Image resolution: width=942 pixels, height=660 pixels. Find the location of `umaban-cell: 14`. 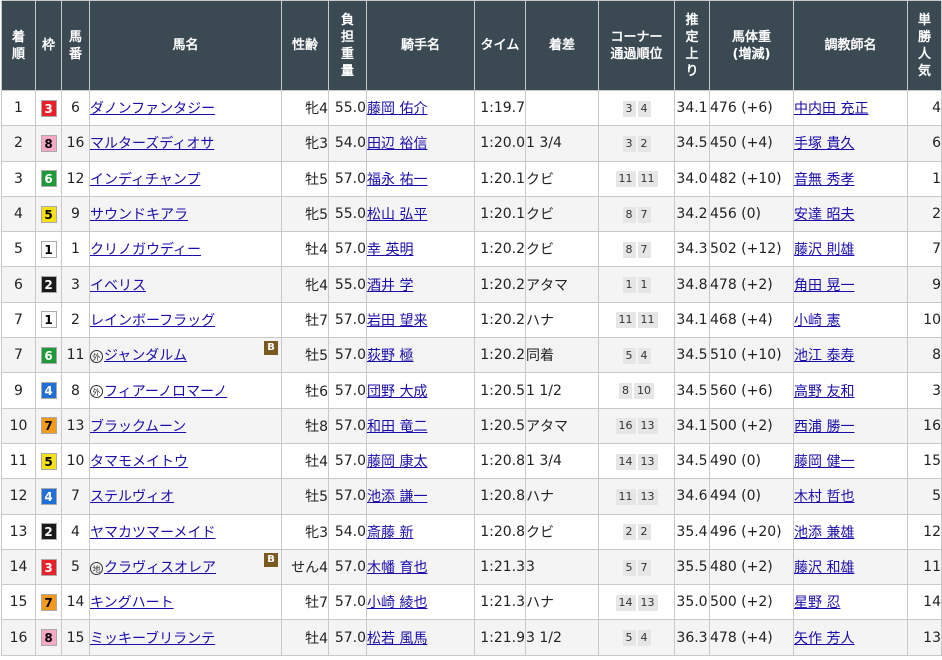

umaban-cell: 14 is located at coordinates (75, 602).